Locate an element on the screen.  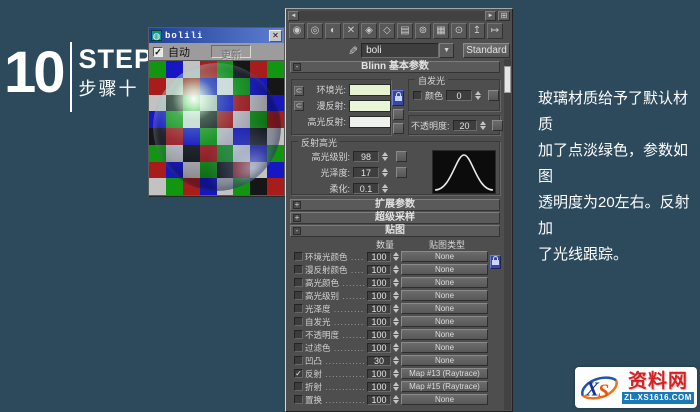
map-amount-field: 30 is located at coordinates (379, 360).